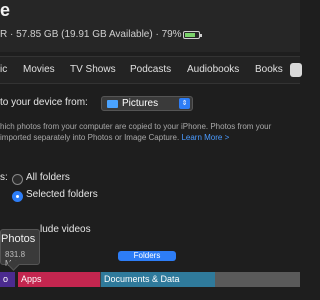 Image resolution: width=320 pixels, height=300 pixels. What do you see at coordinates (5, 10) in the screenshot?
I see `device-name: e` at bounding box center [5, 10].